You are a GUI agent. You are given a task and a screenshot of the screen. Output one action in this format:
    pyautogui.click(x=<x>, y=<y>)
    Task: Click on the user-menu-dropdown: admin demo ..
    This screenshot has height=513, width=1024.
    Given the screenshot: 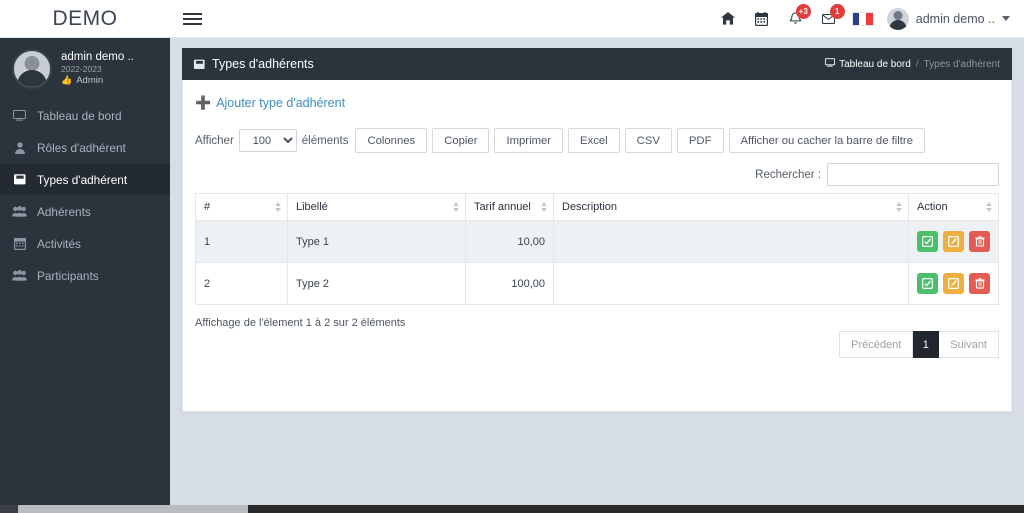 What is the action you would take?
    pyautogui.click(x=949, y=19)
    